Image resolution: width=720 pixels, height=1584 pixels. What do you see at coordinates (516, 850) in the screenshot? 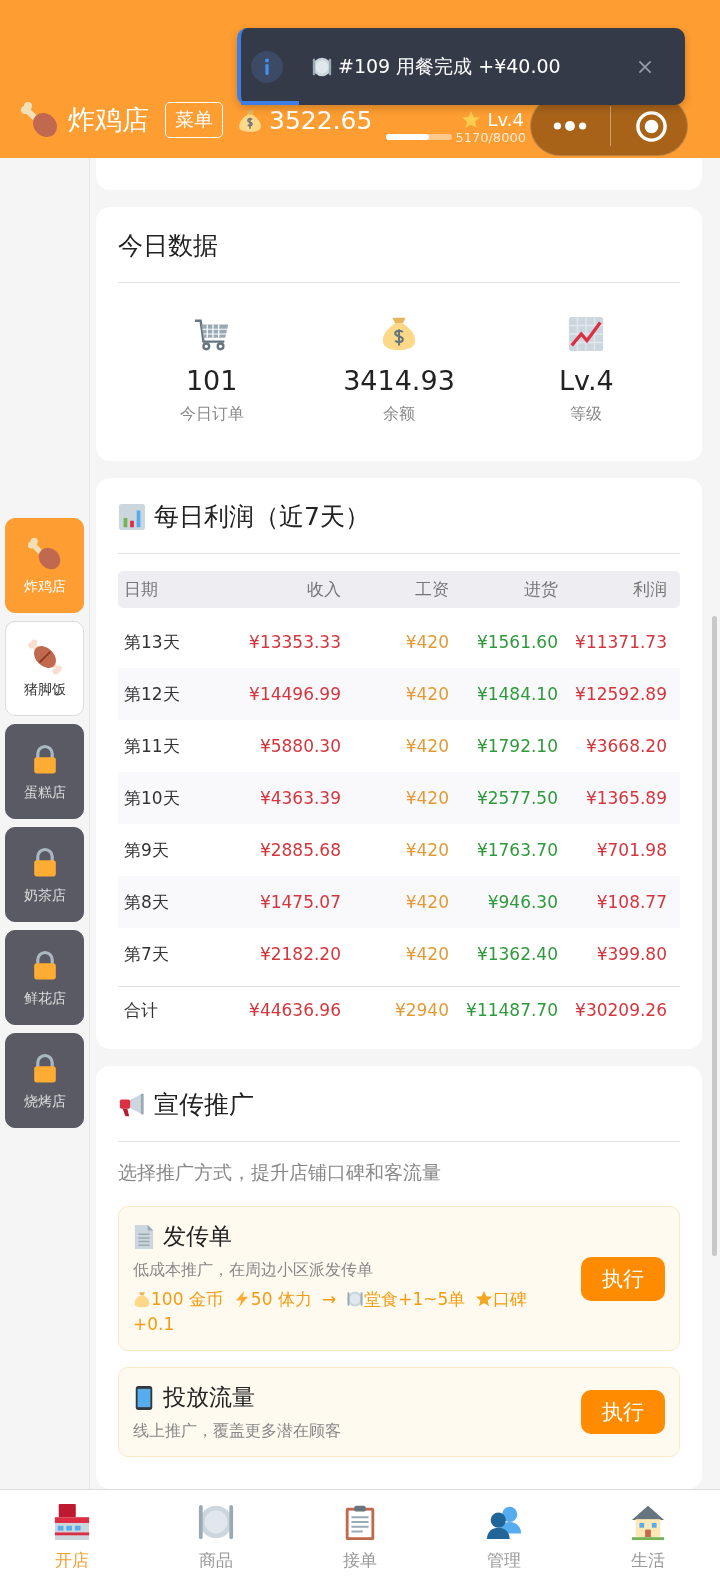
I see `table-cell-text: ¥1763.70` at bounding box center [516, 850].